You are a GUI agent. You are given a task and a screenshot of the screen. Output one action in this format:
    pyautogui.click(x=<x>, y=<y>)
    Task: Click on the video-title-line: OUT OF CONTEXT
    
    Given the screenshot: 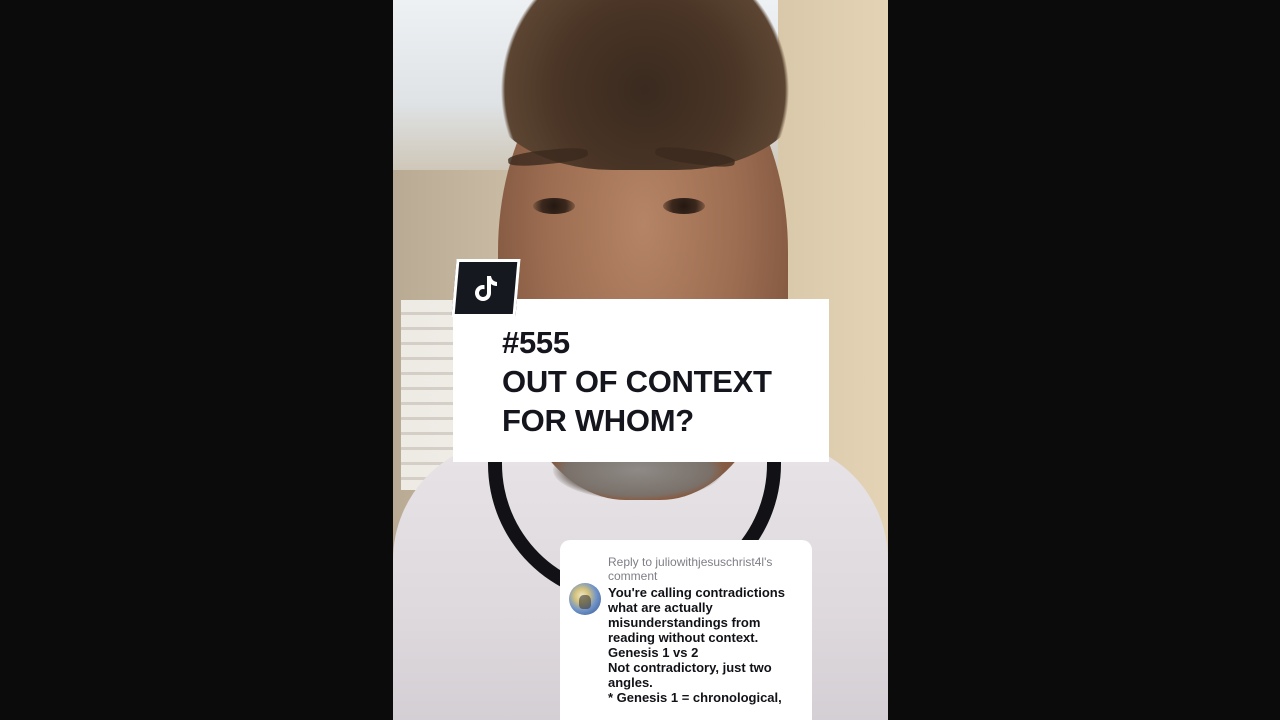 What is the action you would take?
    pyautogui.click(x=637, y=381)
    